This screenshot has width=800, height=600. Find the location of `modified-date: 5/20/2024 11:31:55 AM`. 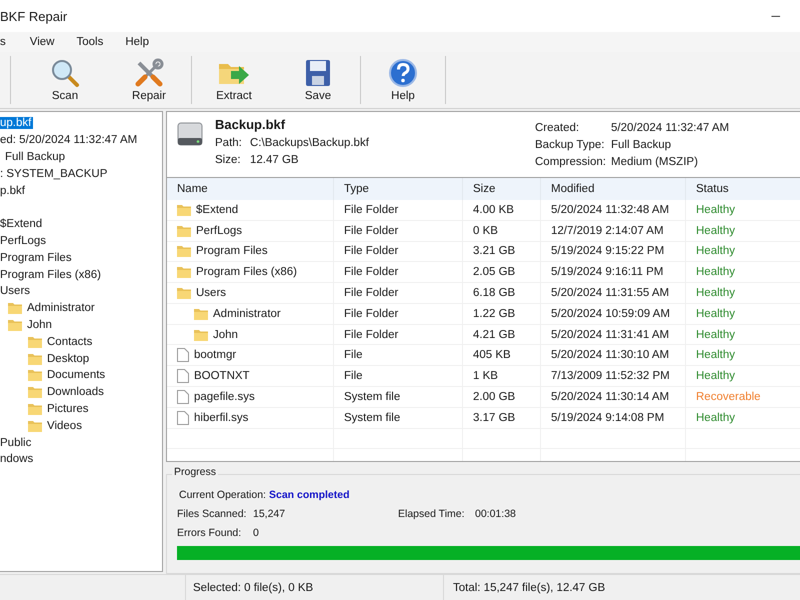

modified-date: 5/20/2024 11:31:55 AM is located at coordinates (610, 292).